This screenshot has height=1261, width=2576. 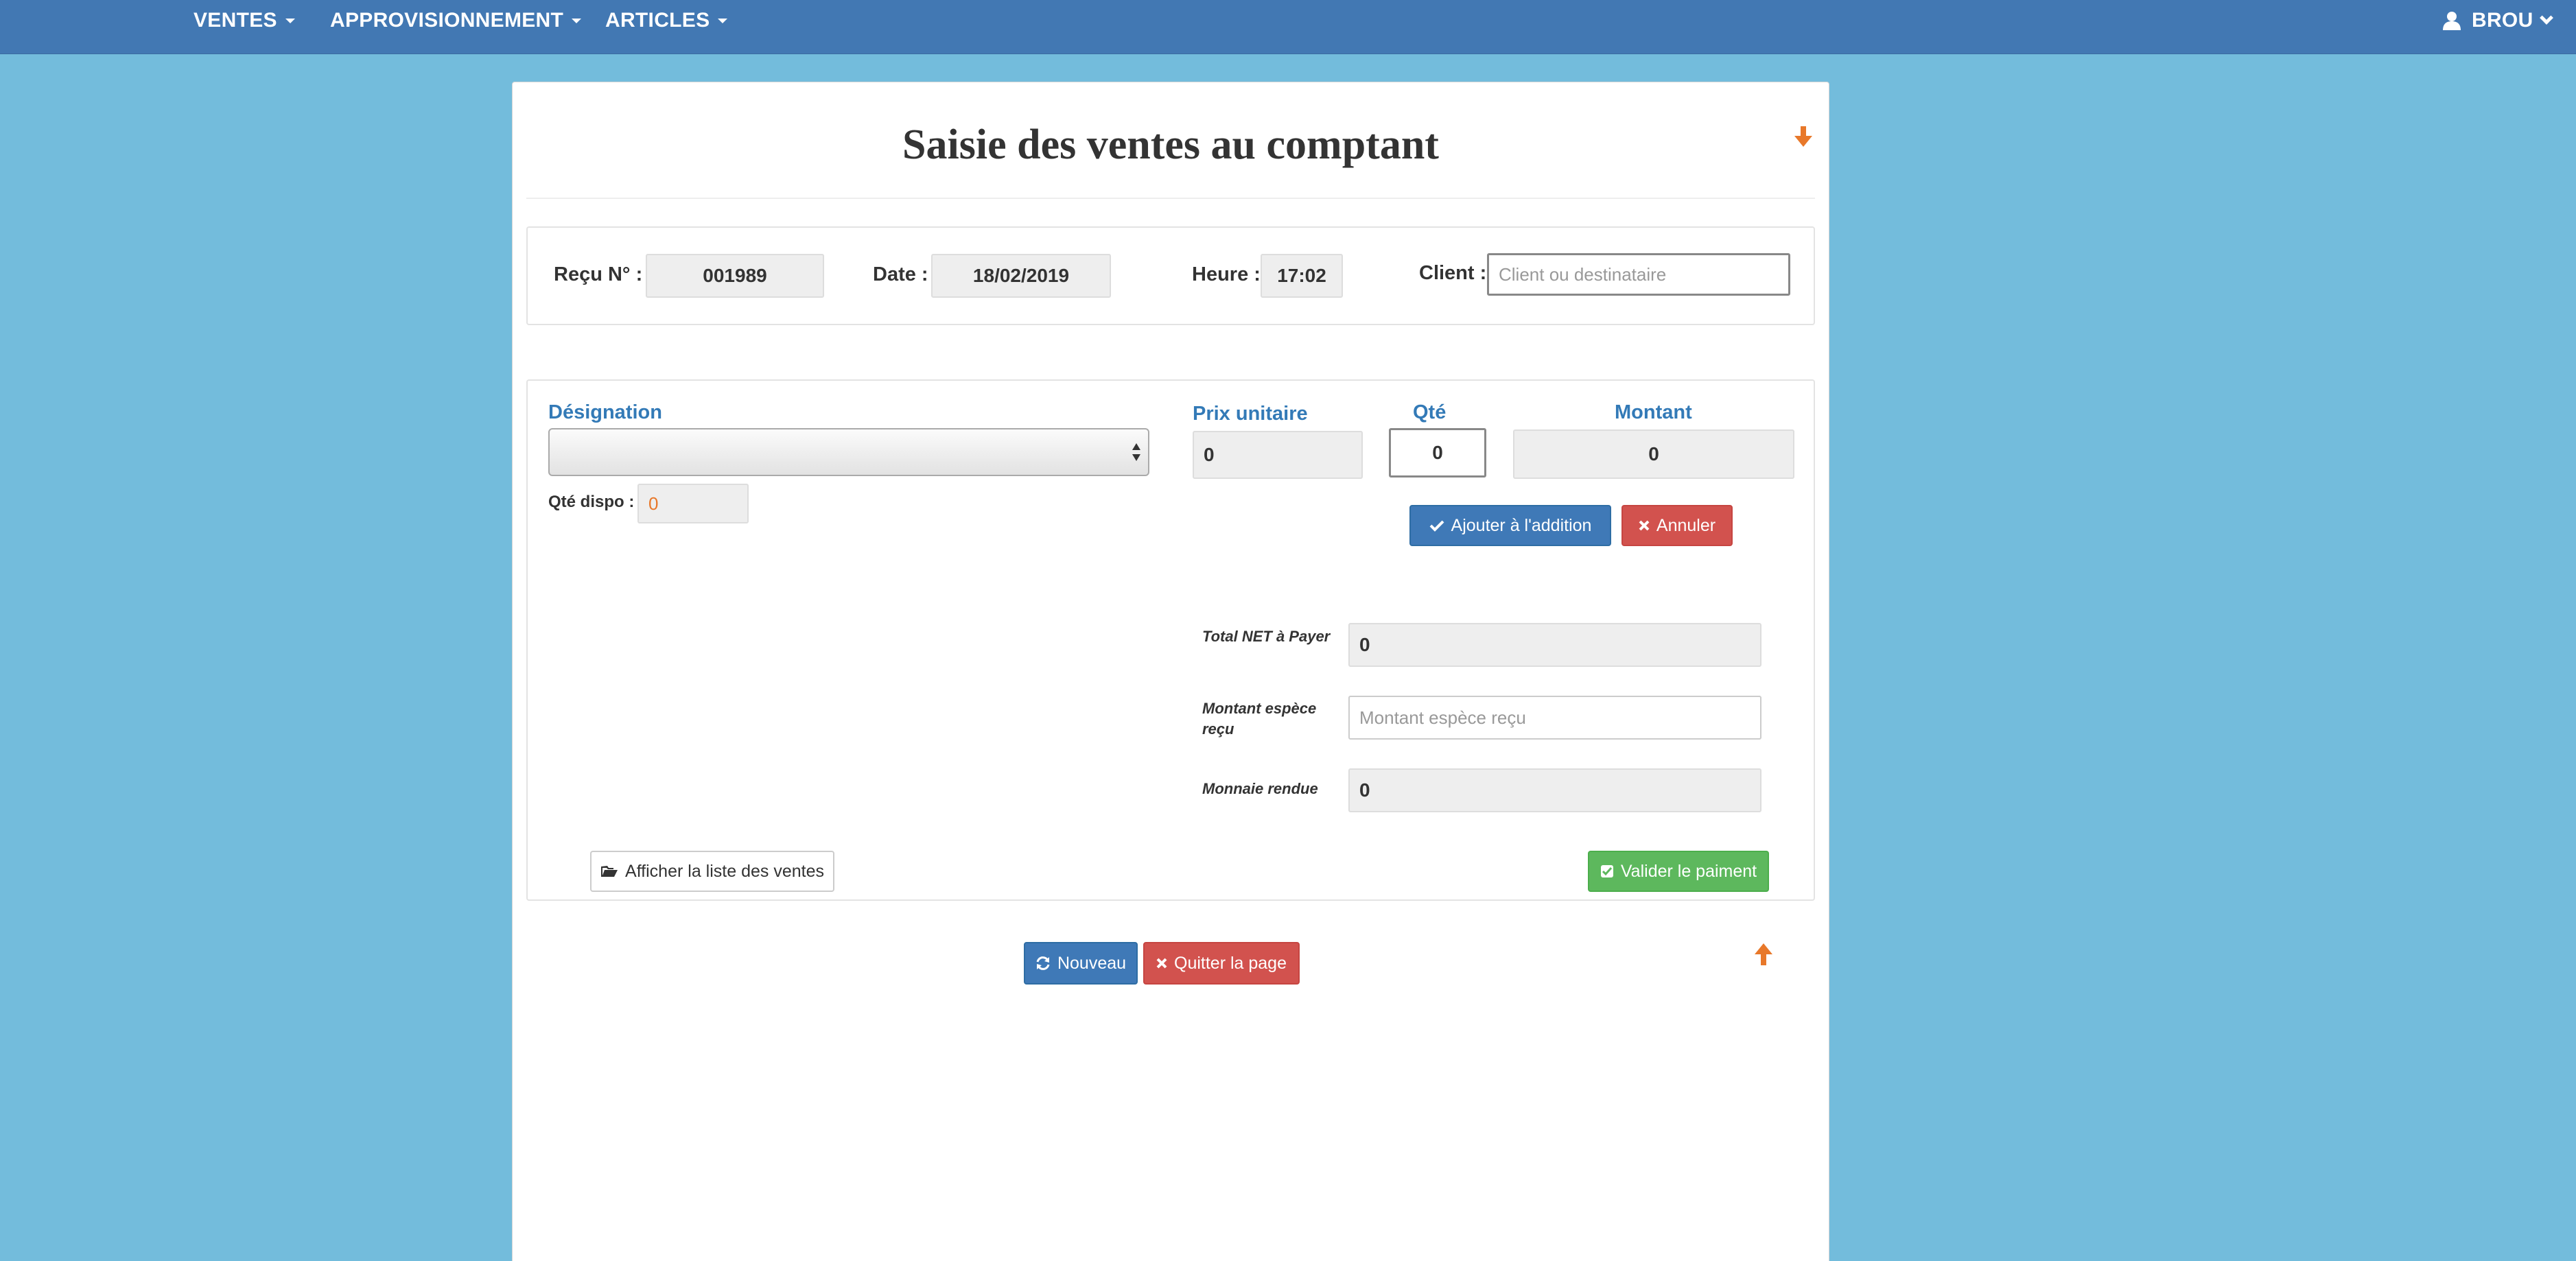 What do you see at coordinates (657, 20) in the screenshot?
I see `nav-menu-articles-label: ARTICLES` at bounding box center [657, 20].